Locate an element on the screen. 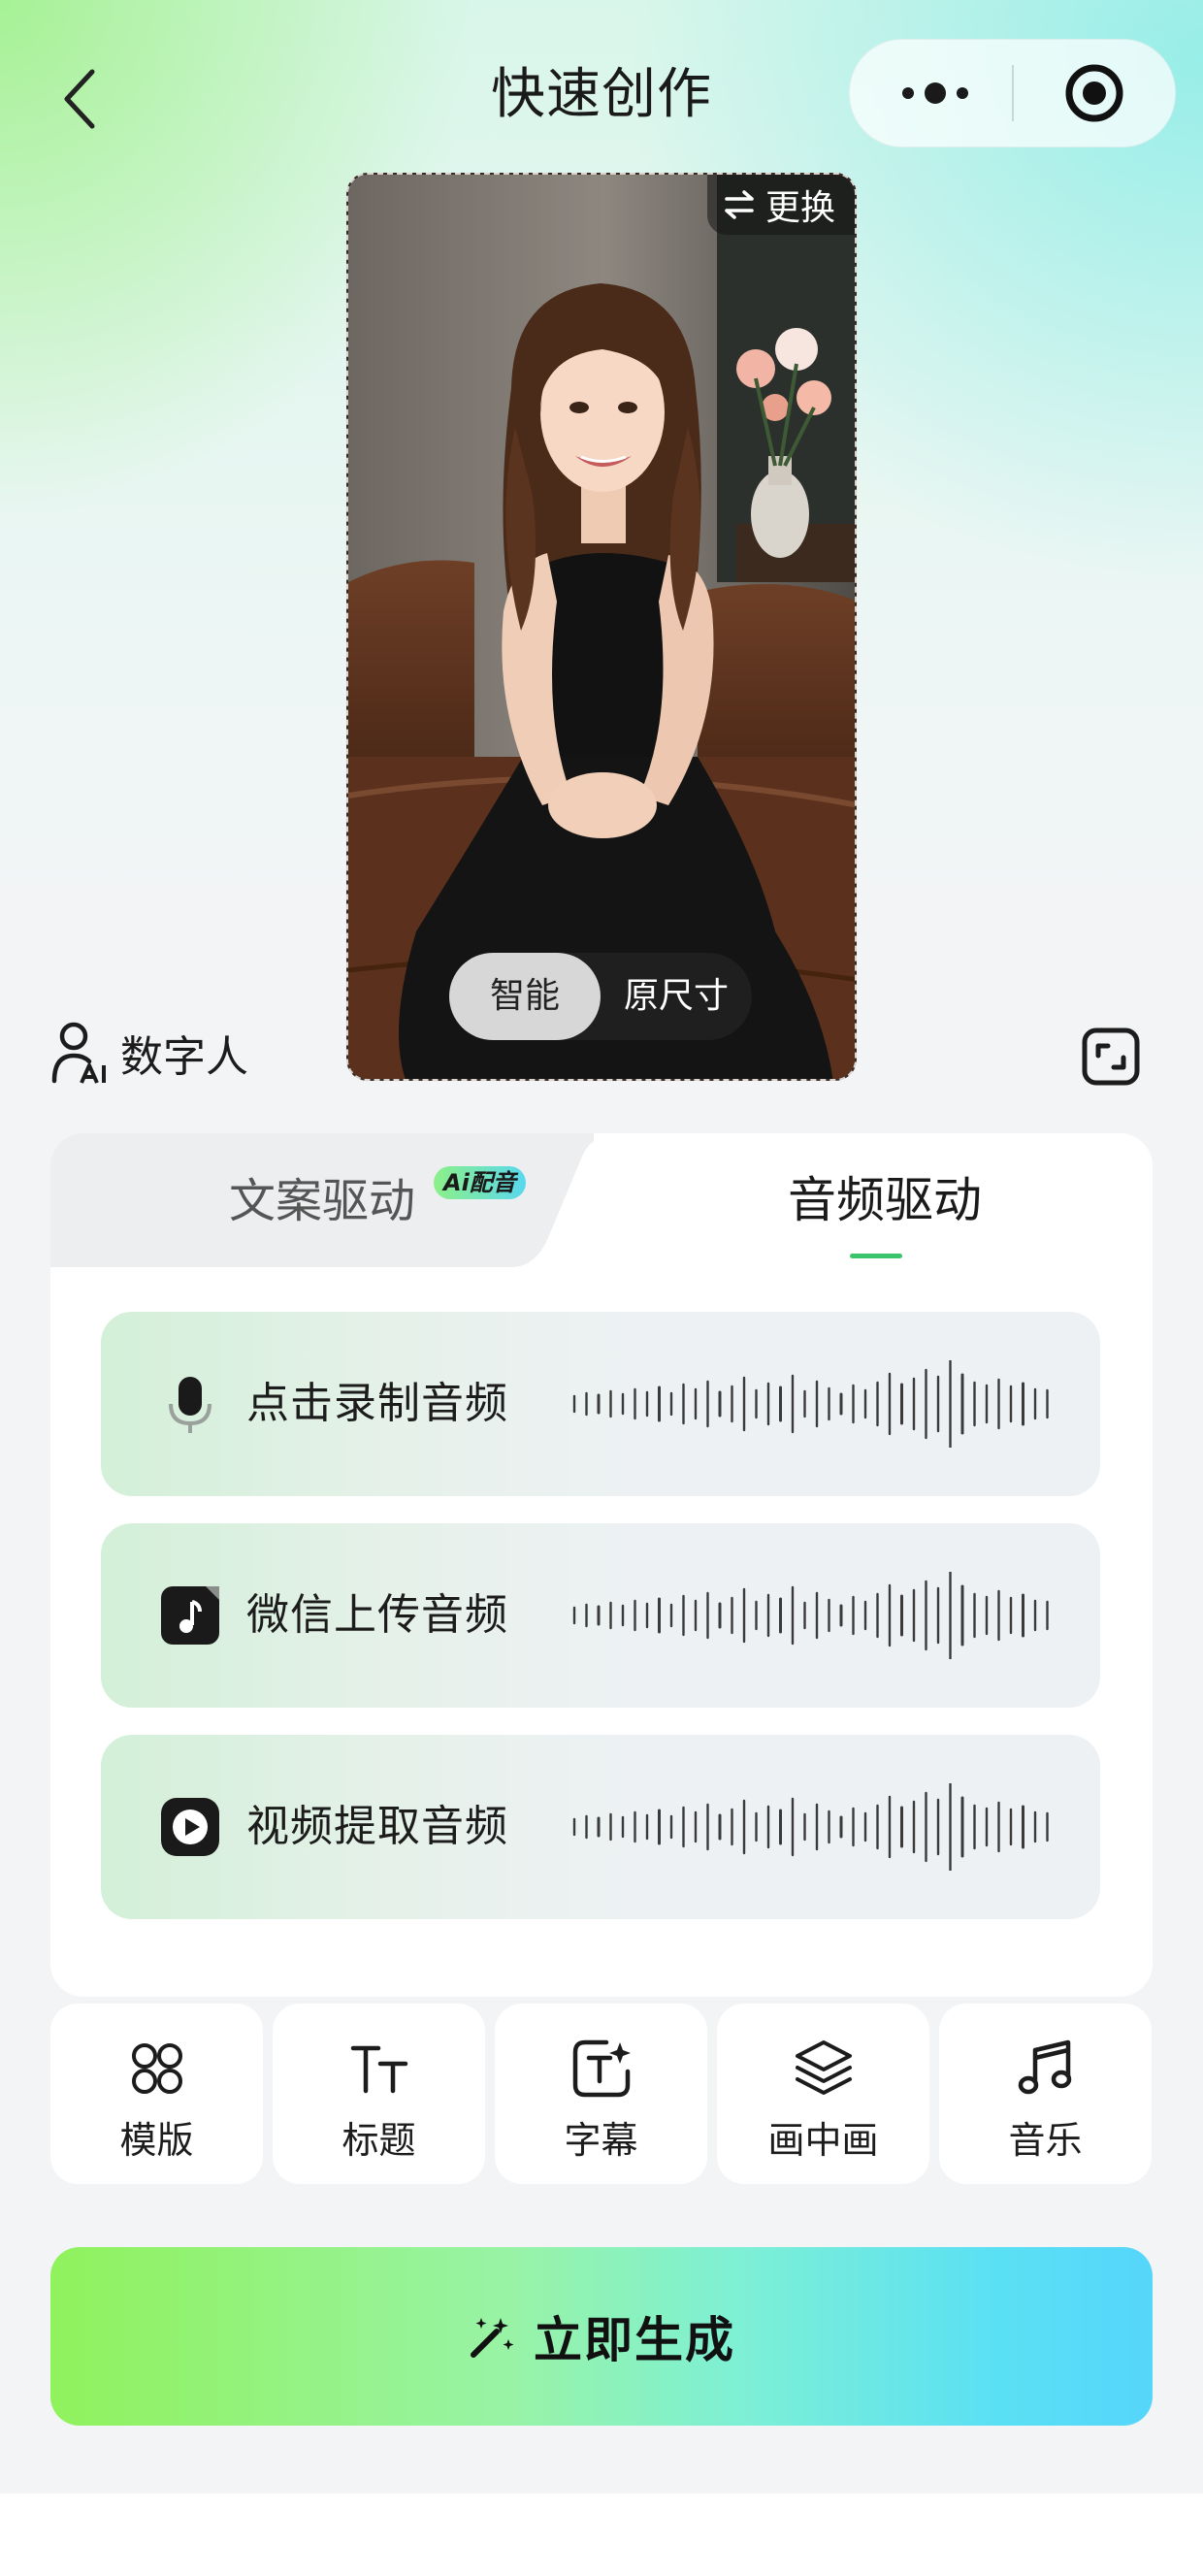  back-button is located at coordinates (80, 99).